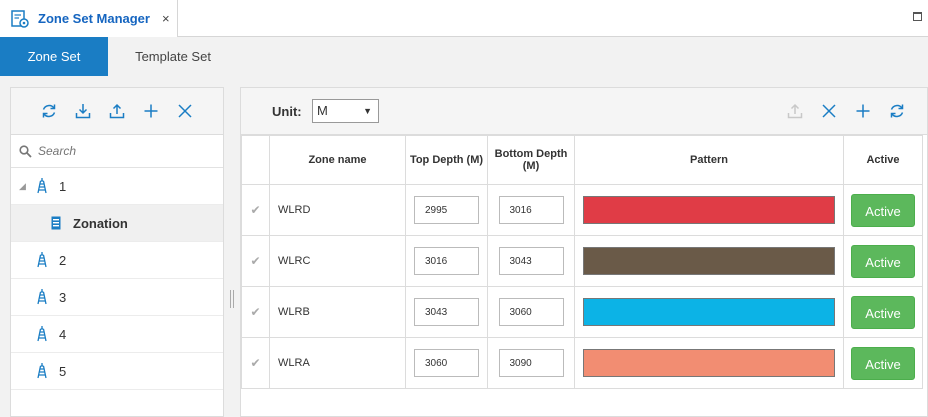 This screenshot has width=928, height=417. Describe the element at coordinates (20, 18) in the screenshot. I see `zone-manager-icon` at that location.